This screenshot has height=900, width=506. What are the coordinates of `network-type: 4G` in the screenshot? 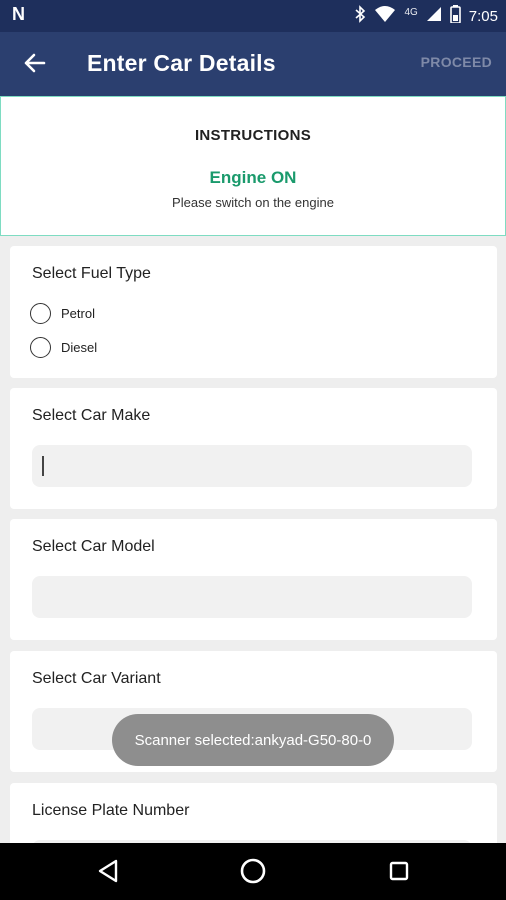 It's located at (411, 12).